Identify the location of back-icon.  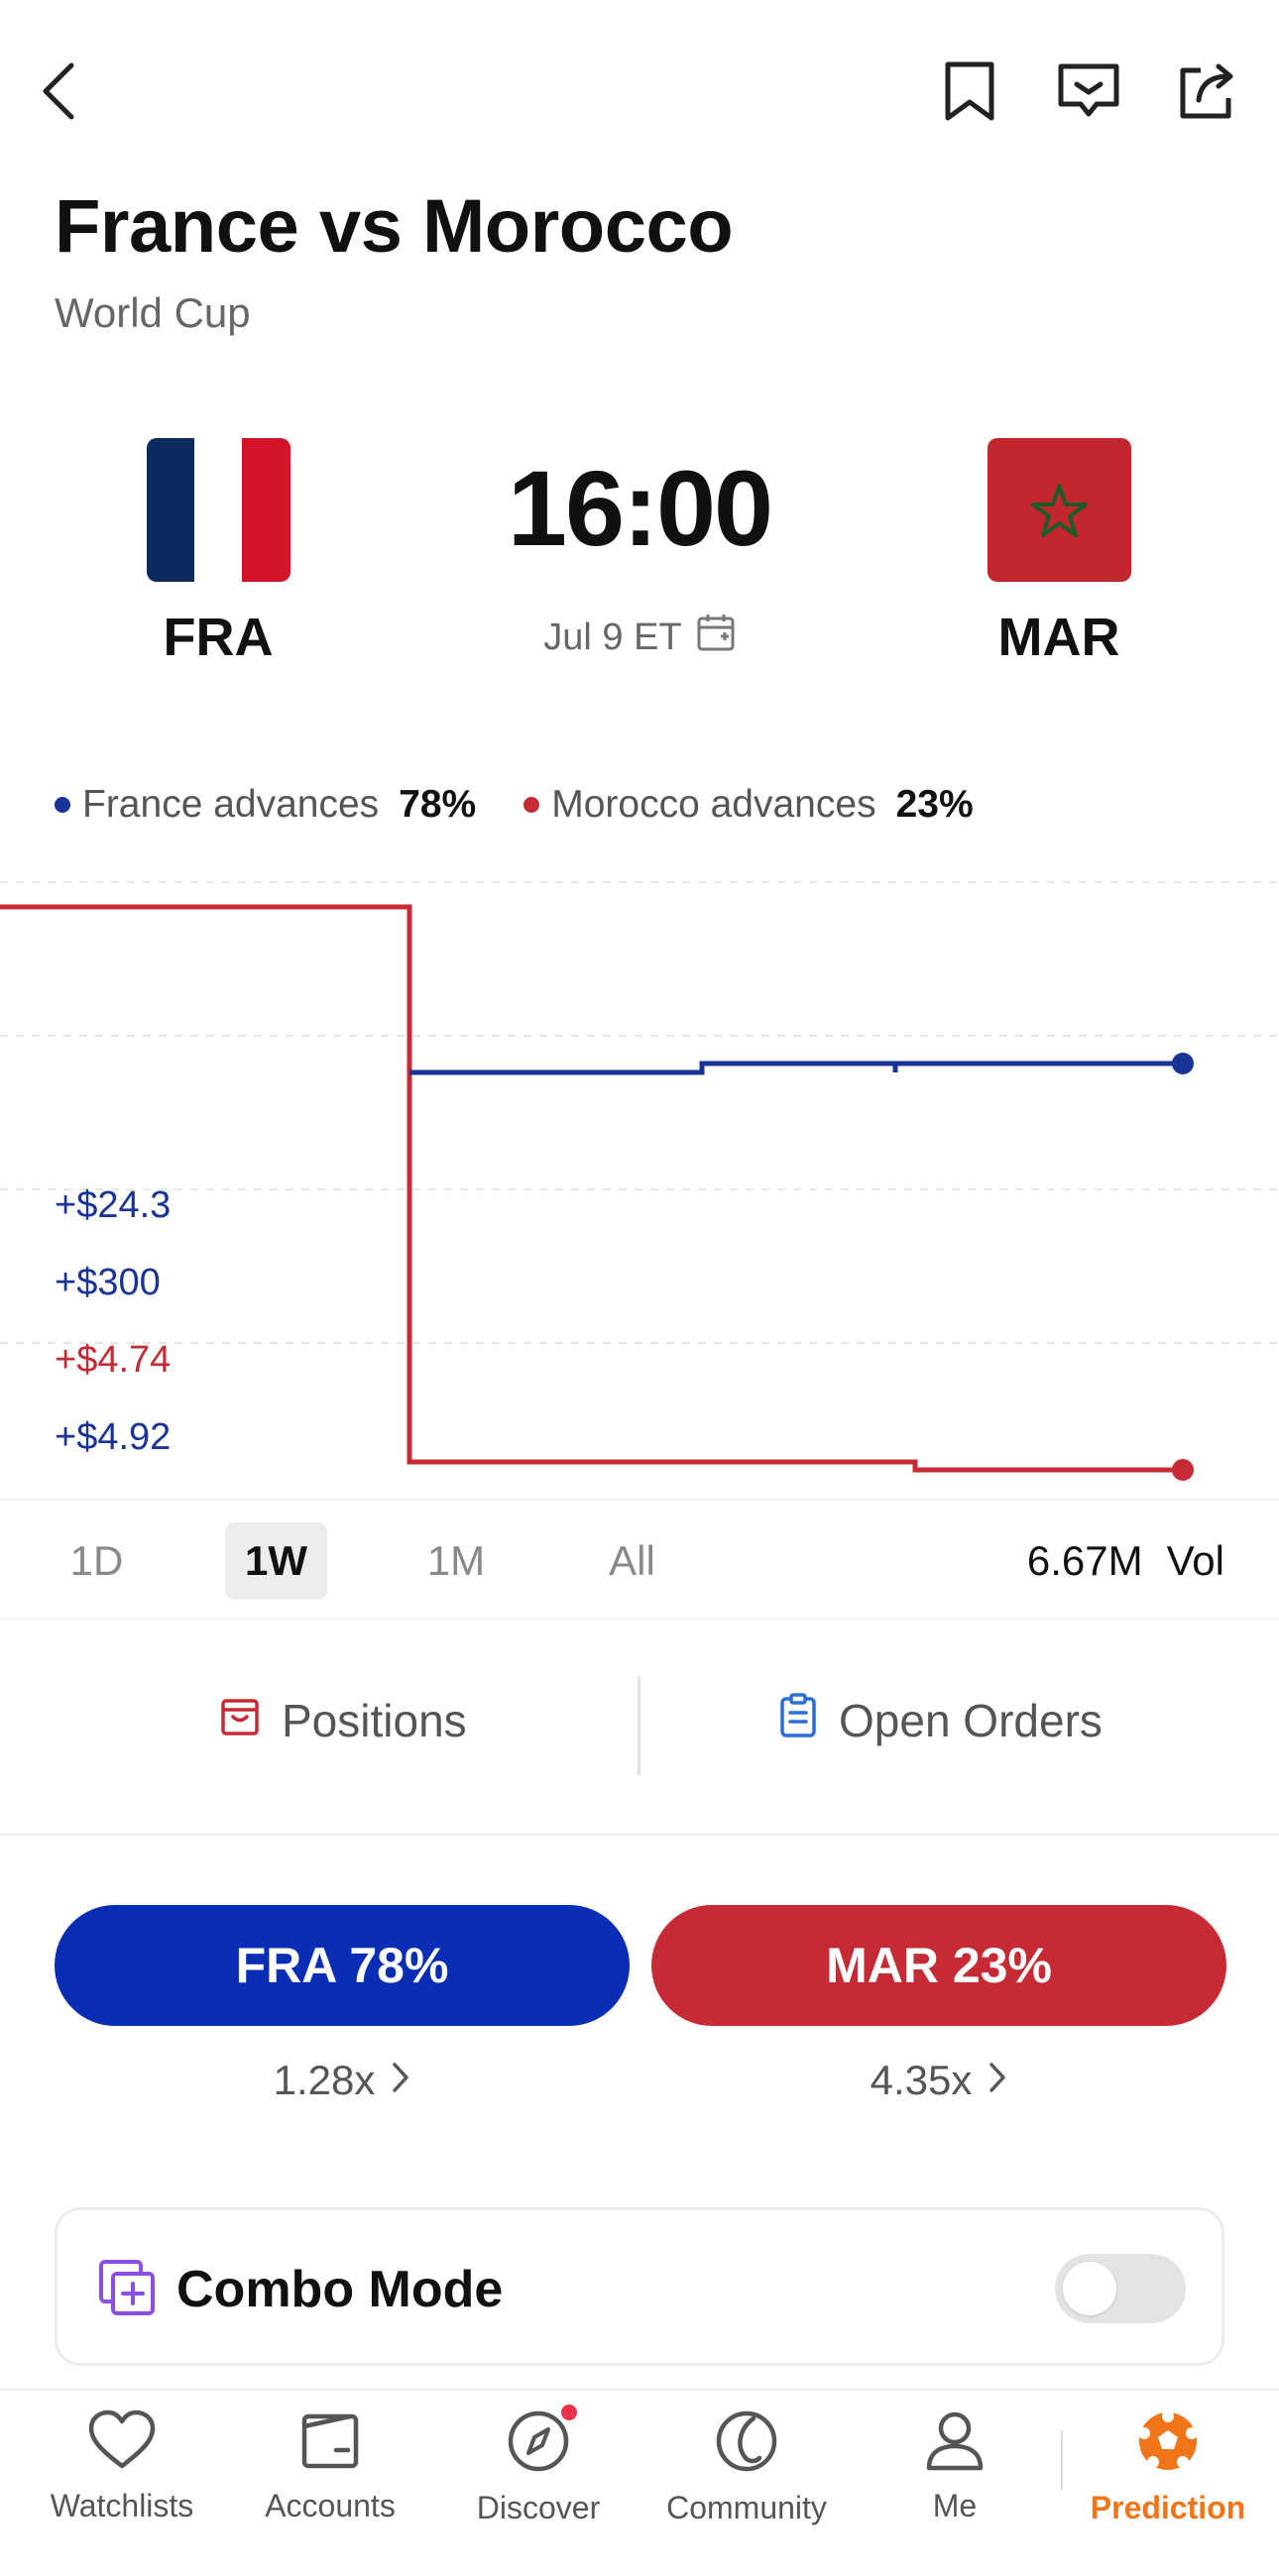
(58, 91).